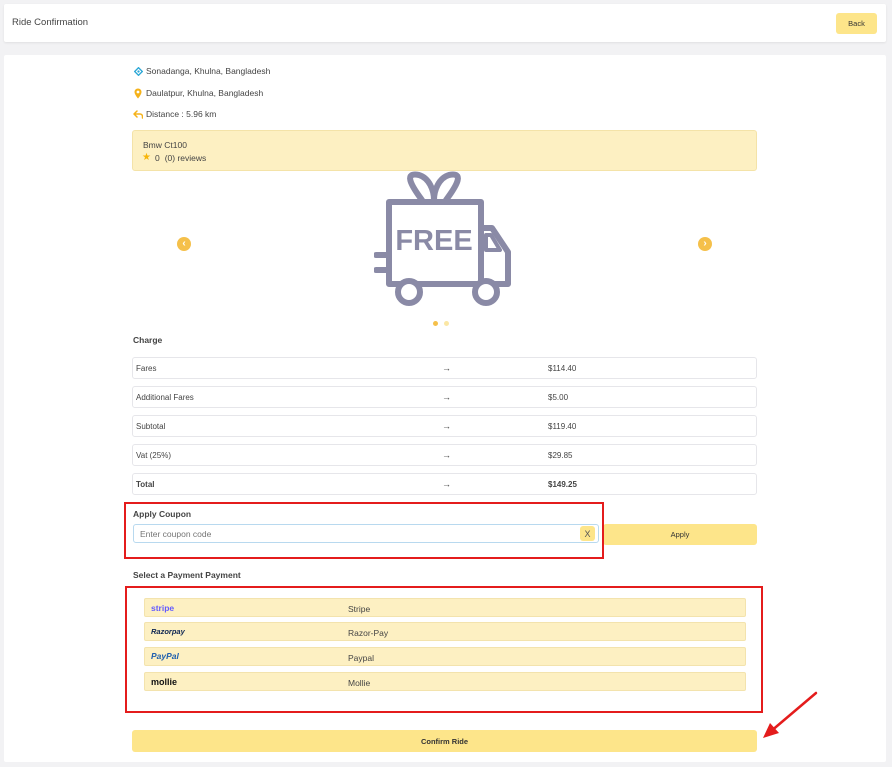 The height and width of the screenshot is (767, 892). I want to click on free-delivery-truck-image: FREE, so click(442, 238).